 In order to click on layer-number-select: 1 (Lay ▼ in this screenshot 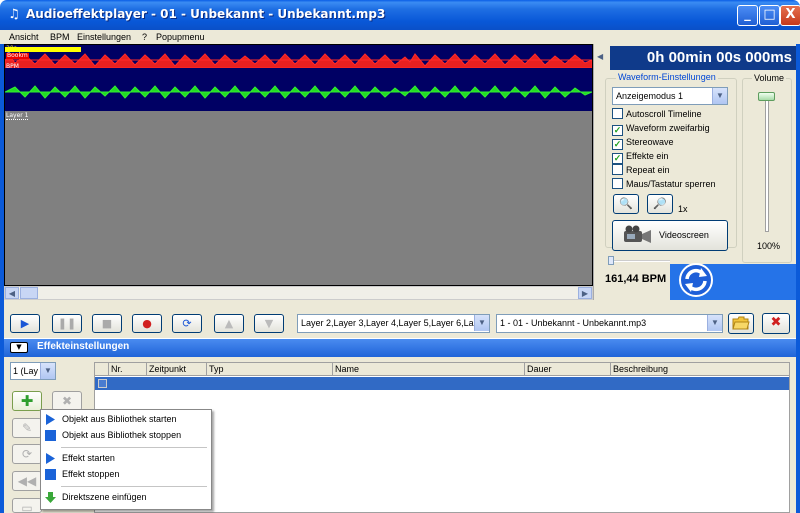, I will do `click(33, 371)`.